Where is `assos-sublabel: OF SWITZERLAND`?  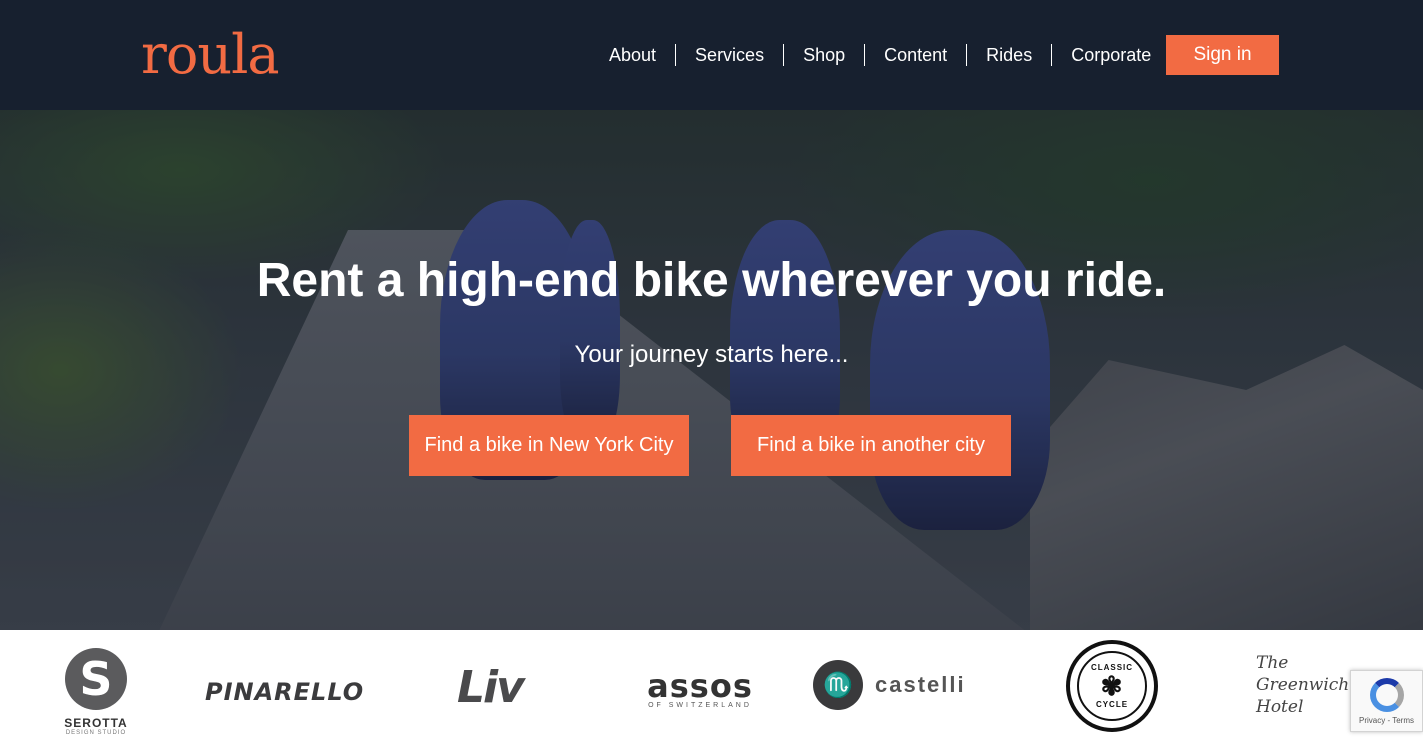
assos-sublabel: OF SWITZERLAND is located at coordinates (700, 705).